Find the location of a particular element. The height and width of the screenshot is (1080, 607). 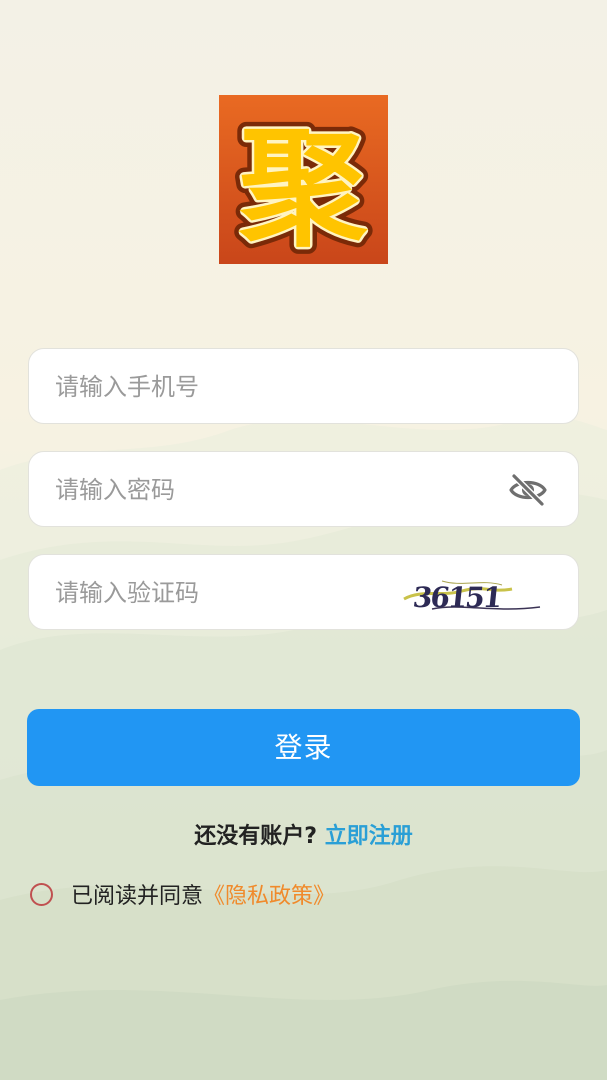

agreement-row: 已阅读并同意 《隐私政策》 is located at coordinates (182, 894).